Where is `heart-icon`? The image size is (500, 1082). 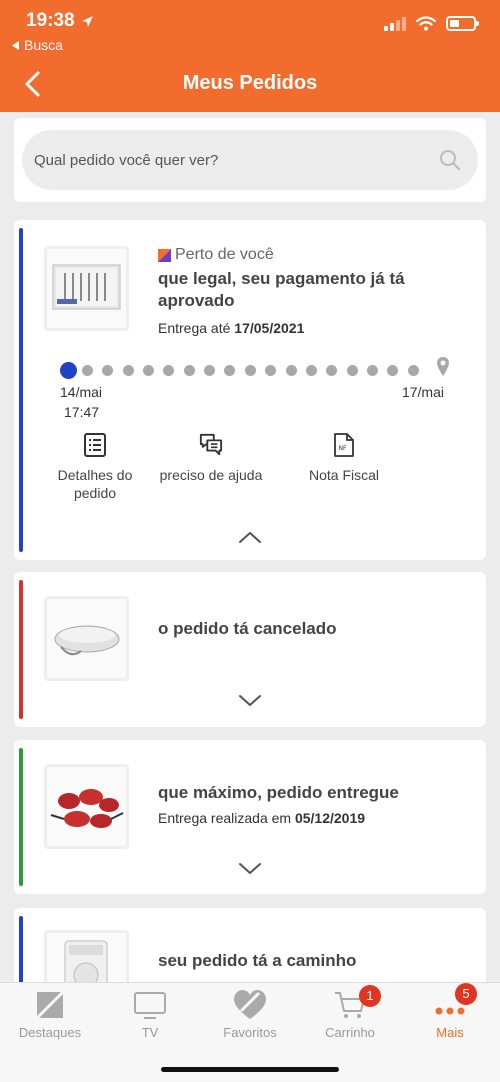 heart-icon is located at coordinates (250, 1004).